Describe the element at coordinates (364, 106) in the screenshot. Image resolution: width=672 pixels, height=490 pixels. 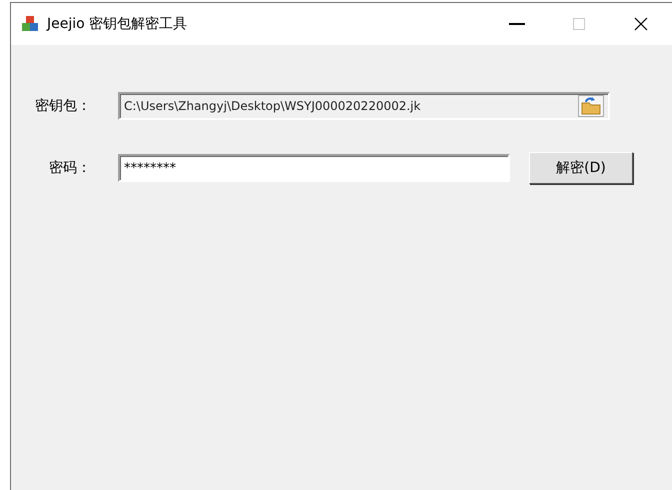
I see `key-package-field: C:\Users\Zhangyj\Desktop\WSYJ000020220002.jk` at that location.